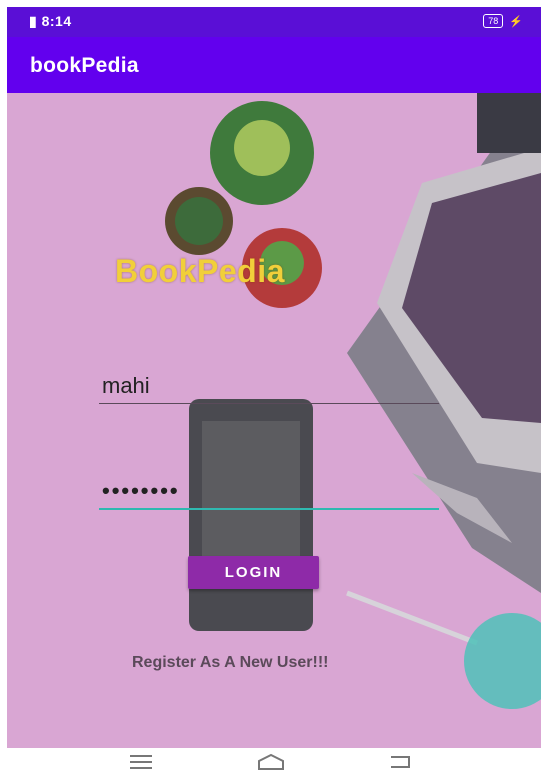 Image resolution: width=541 pixels, height=778 pixels. Describe the element at coordinates (84, 65) in the screenshot. I see `app-title: bookPedia` at that location.